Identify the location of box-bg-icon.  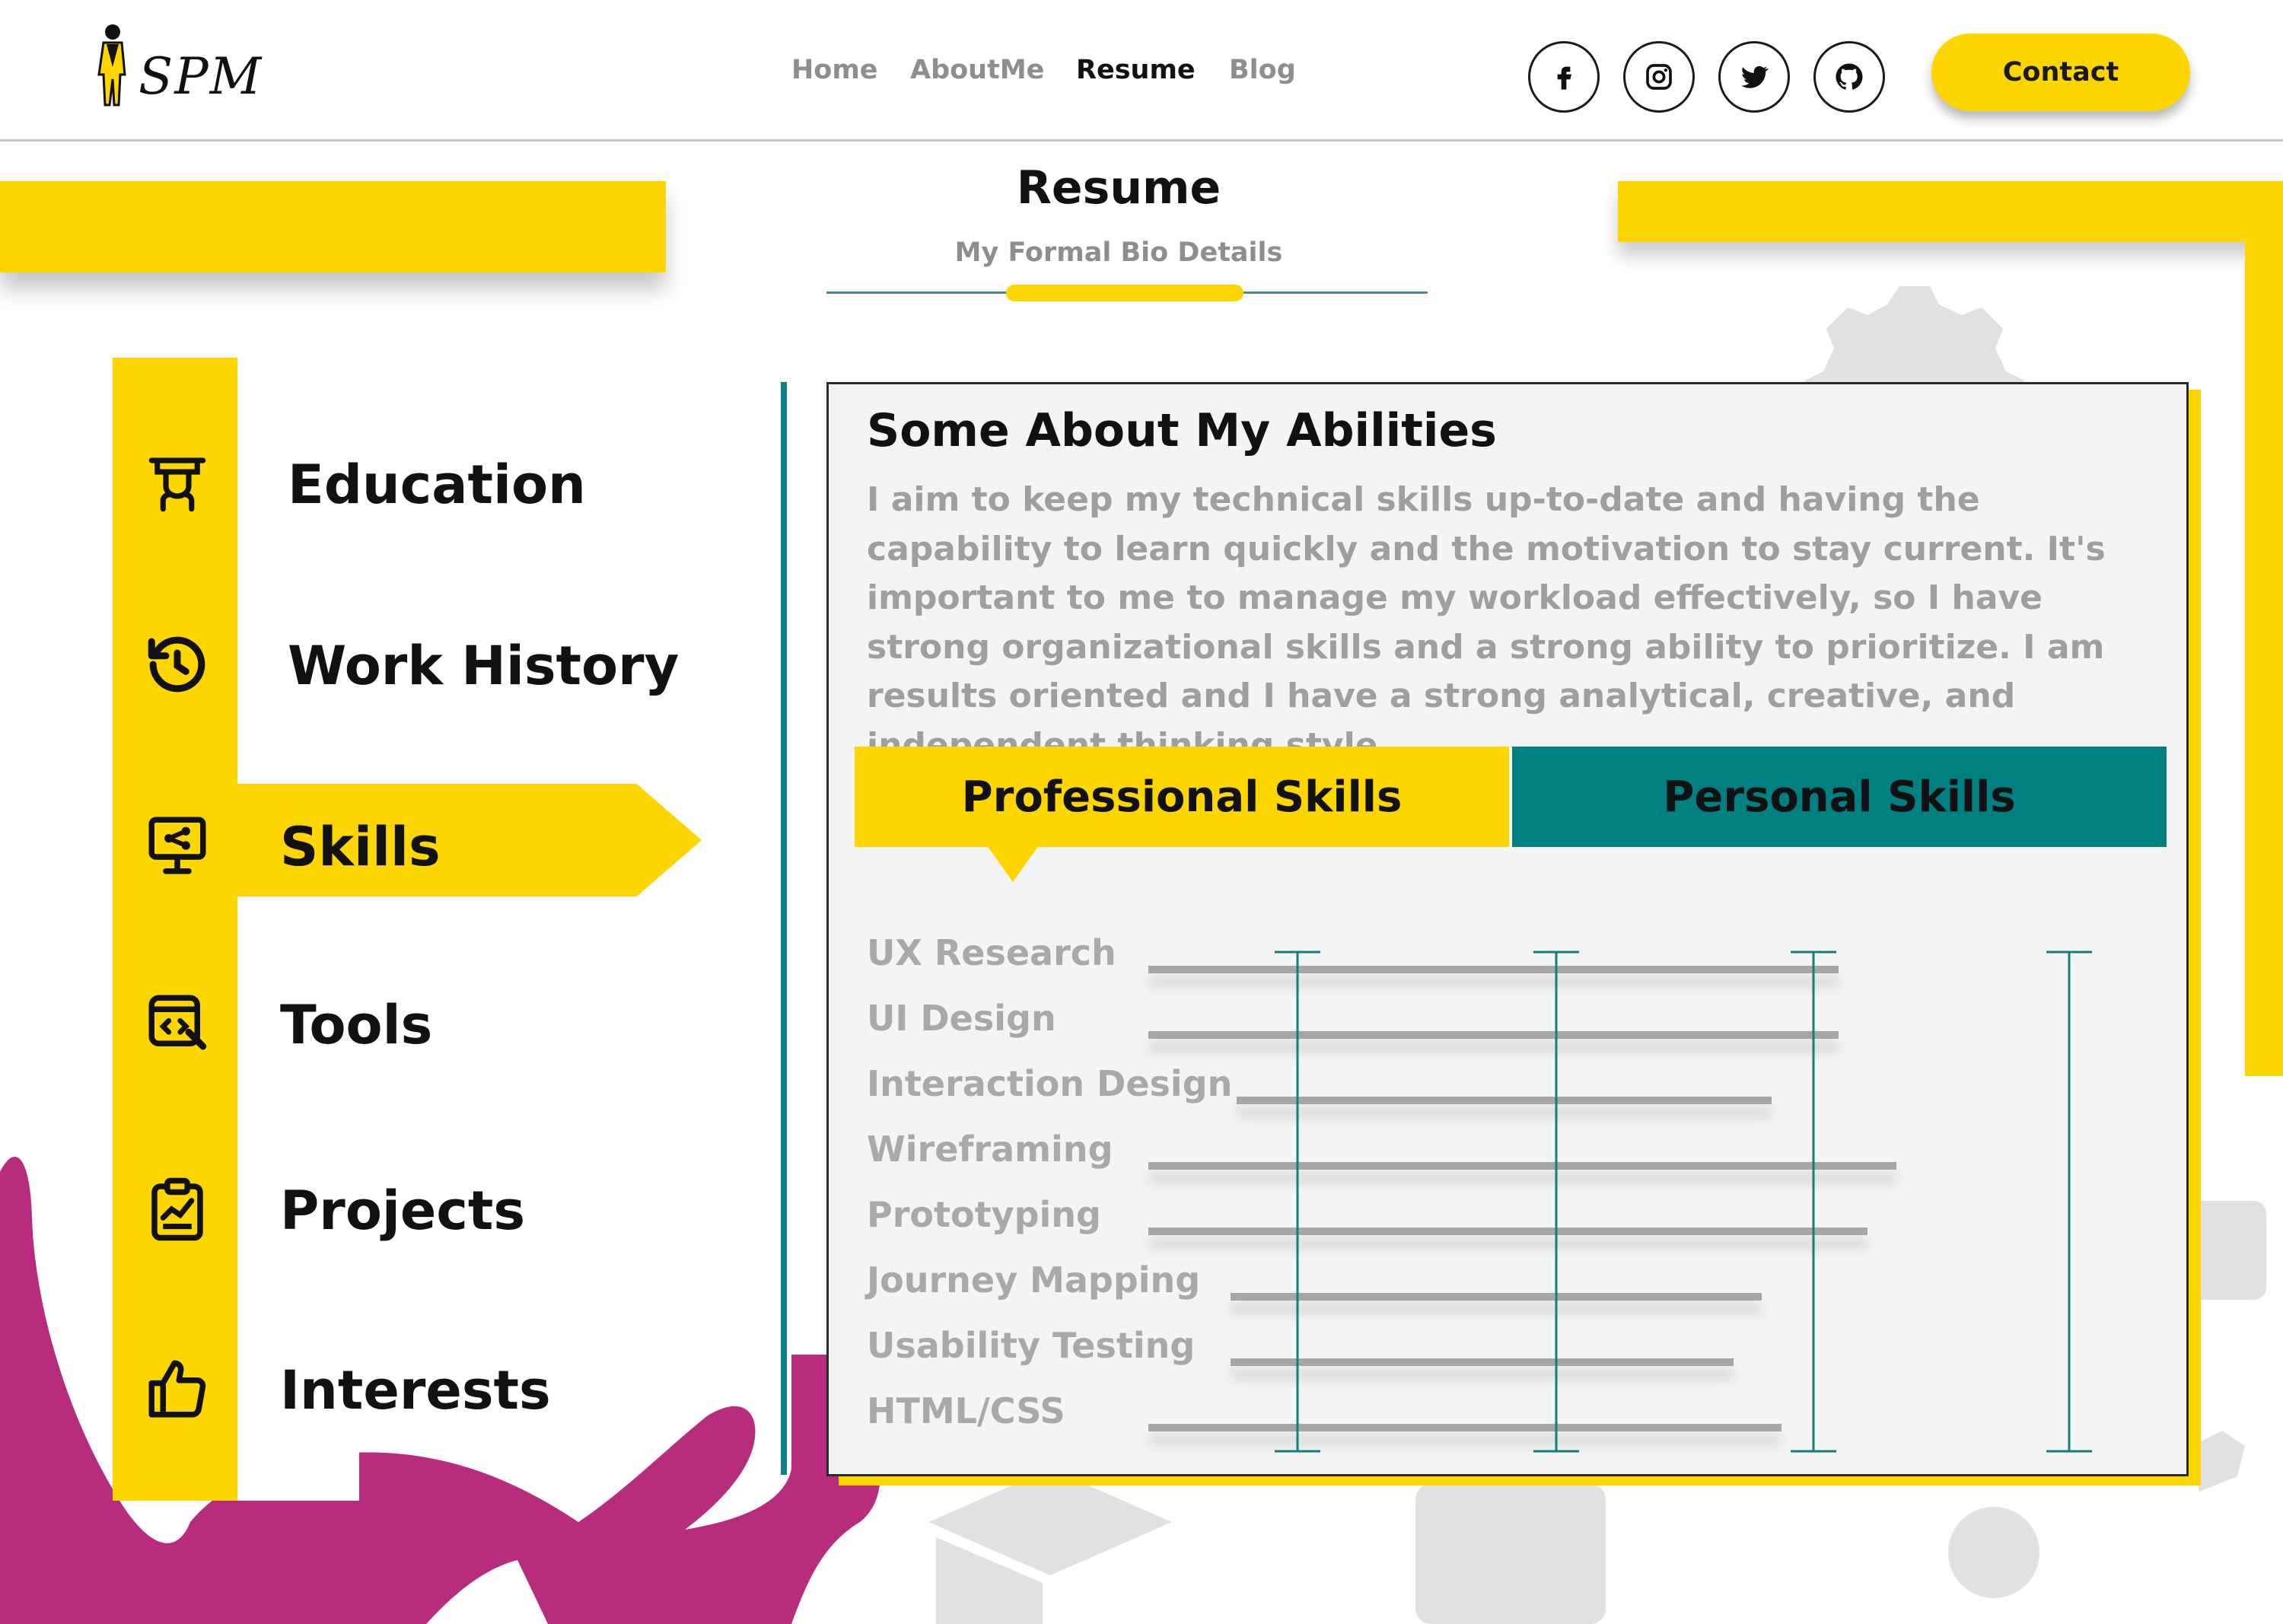
(1050, 1546).